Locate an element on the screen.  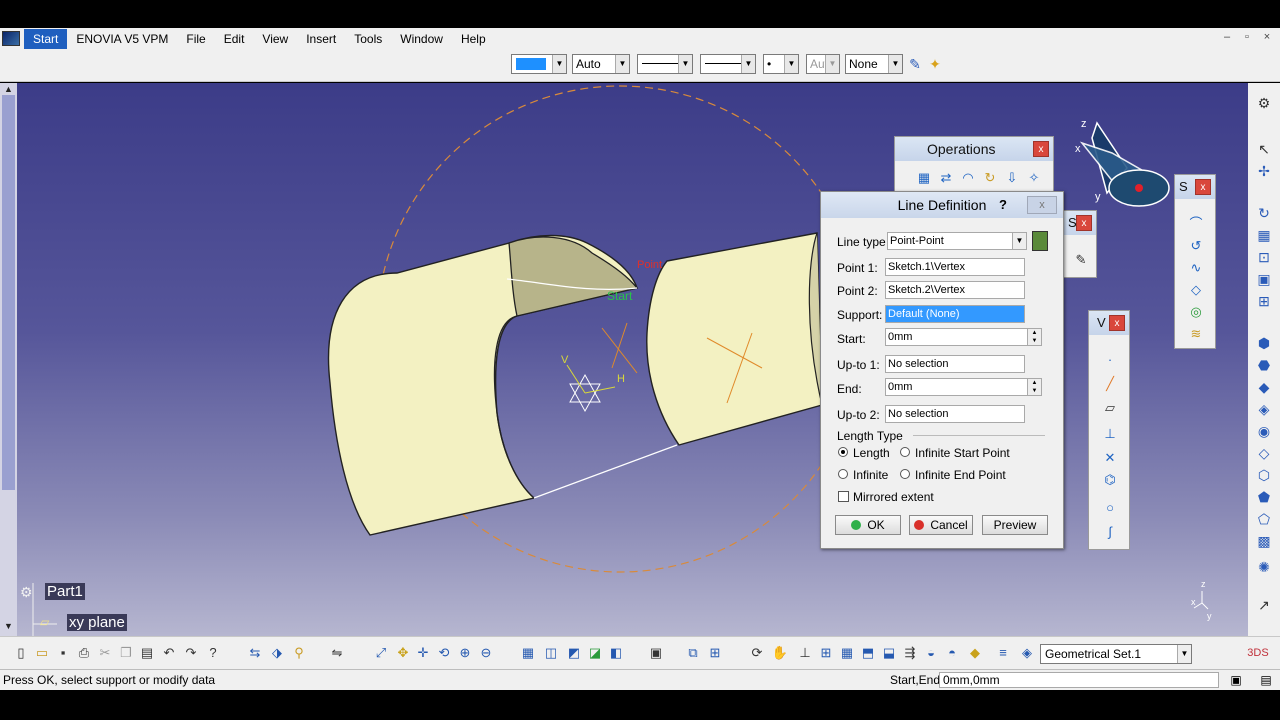
save-icon: ▪ is located at coordinates (63, 653).